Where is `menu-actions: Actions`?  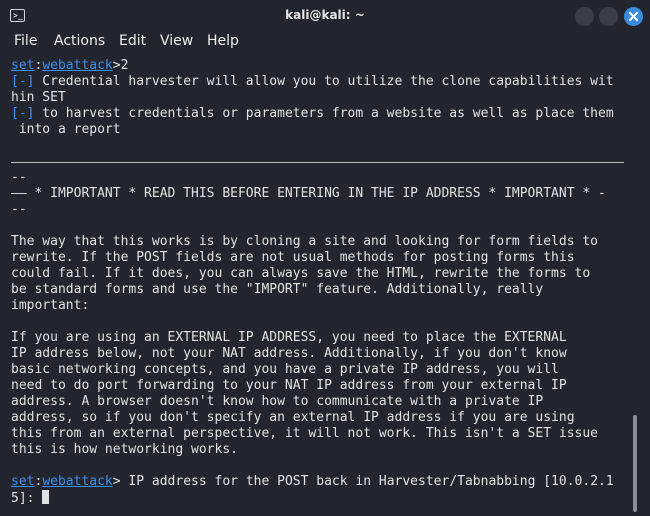 menu-actions: Actions is located at coordinates (79, 41).